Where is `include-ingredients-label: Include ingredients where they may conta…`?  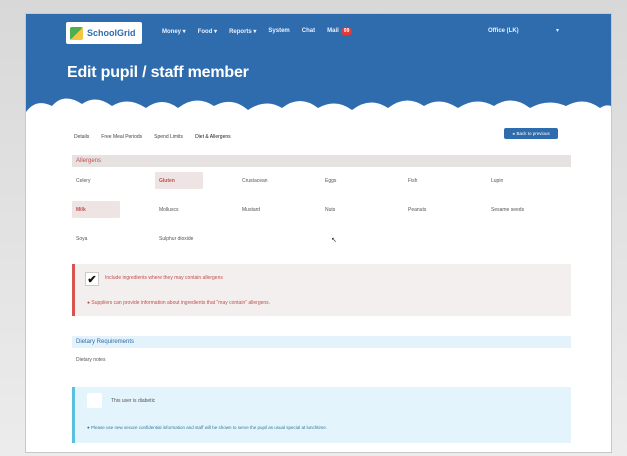 include-ingredients-label: Include ingredients where they may conta… is located at coordinates (164, 278).